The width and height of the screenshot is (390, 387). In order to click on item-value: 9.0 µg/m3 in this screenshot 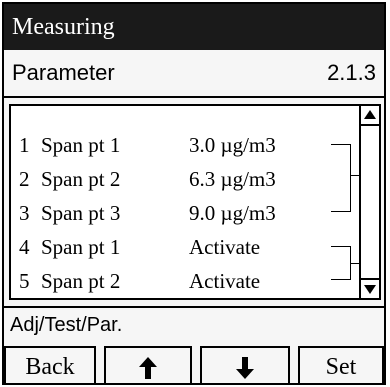, I will do `click(232, 213)`.